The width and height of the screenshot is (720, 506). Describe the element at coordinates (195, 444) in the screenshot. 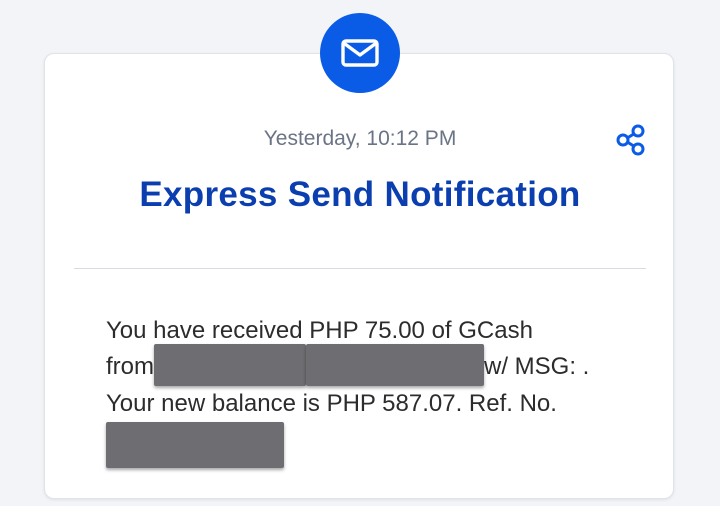

I see `redacted-reference-number` at that location.